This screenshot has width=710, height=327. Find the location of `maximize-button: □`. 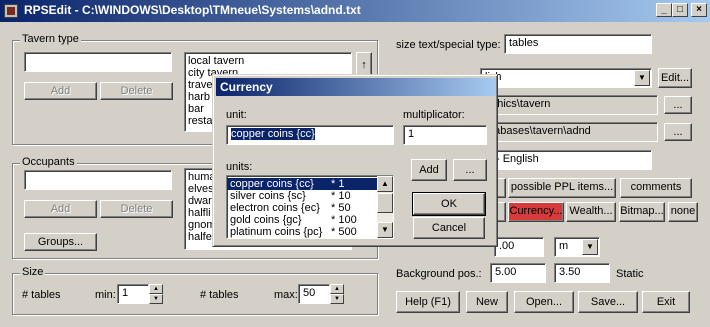

maximize-button: □ is located at coordinates (680, 10).